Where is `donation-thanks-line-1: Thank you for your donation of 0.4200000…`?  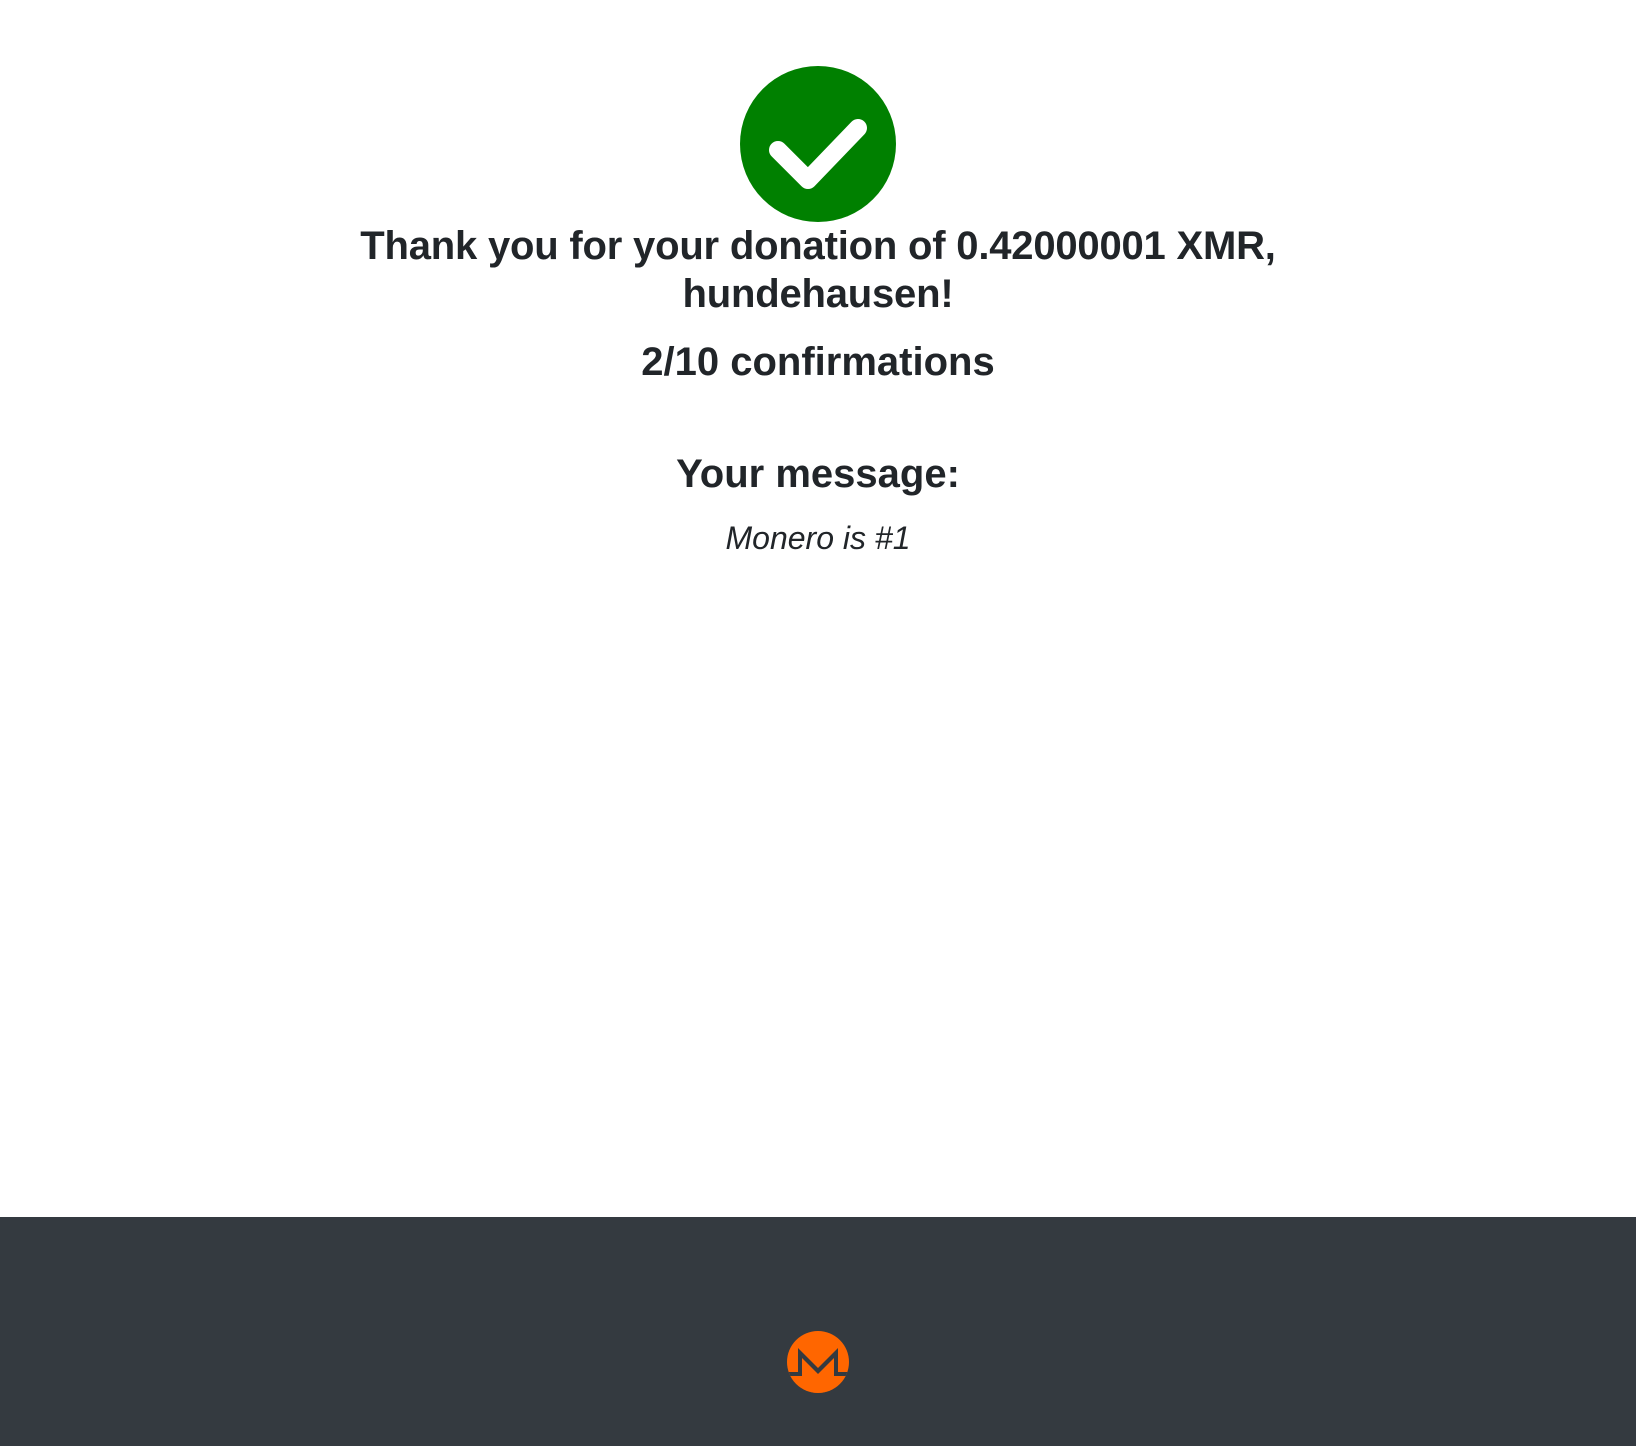 donation-thanks-line-1: Thank you for your donation of 0.4200000… is located at coordinates (818, 246).